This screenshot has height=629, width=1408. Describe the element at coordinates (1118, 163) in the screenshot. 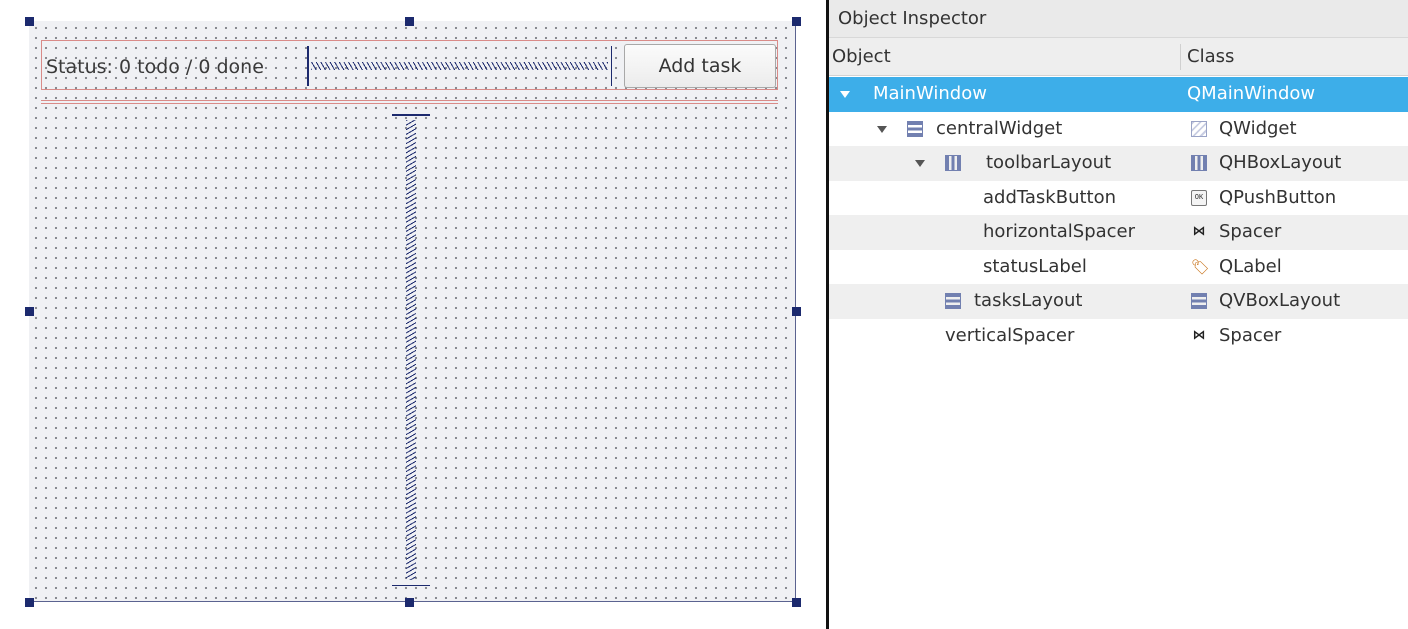

I see `tree-row-toolbarlayout: toolbarLayout QHBoxLayout` at that location.